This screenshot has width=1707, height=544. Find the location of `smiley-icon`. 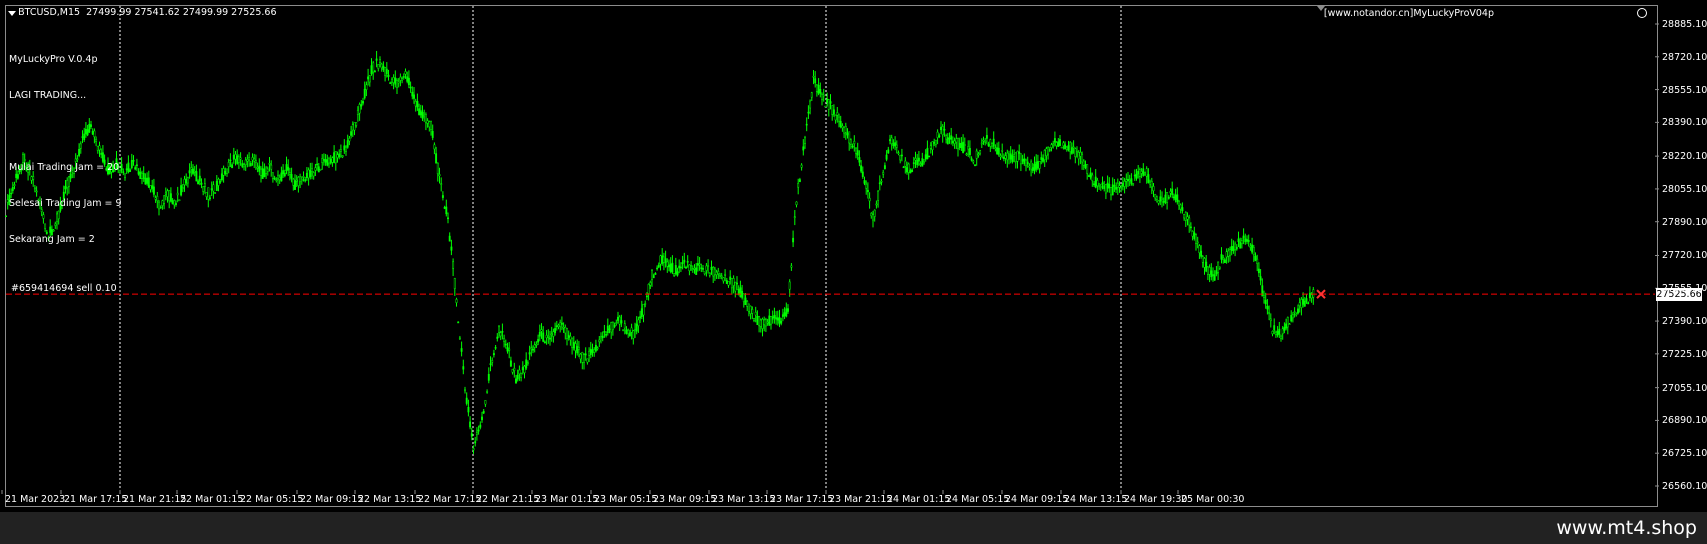

smiley-icon is located at coordinates (1642, 13).